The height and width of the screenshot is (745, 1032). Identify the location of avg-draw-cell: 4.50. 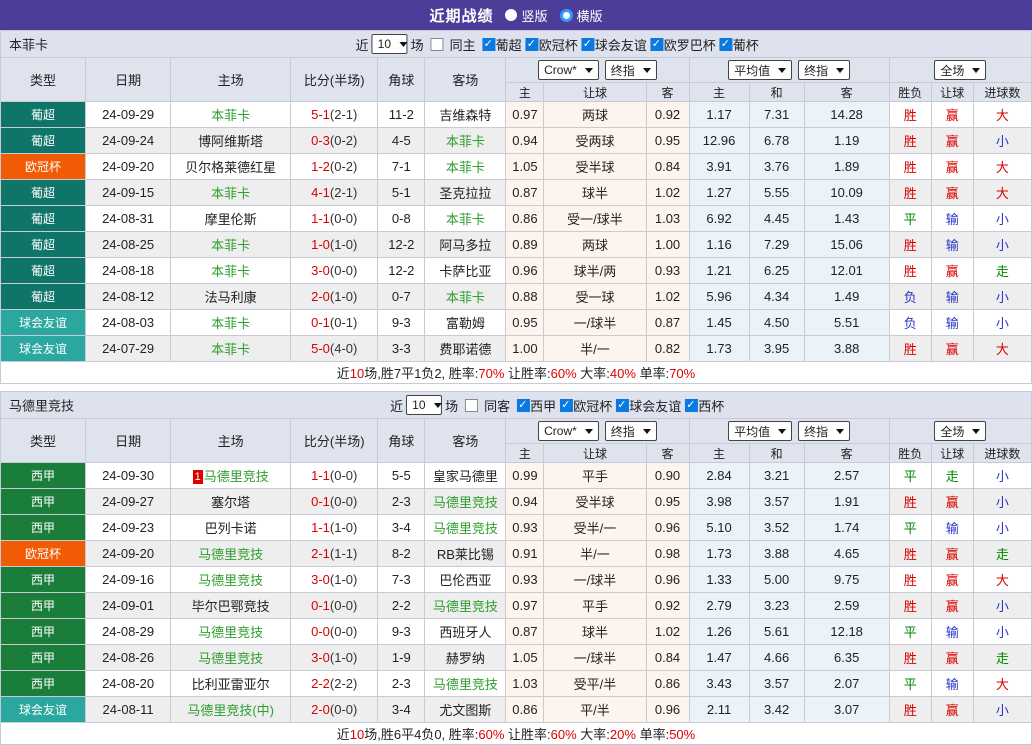
(776, 322).